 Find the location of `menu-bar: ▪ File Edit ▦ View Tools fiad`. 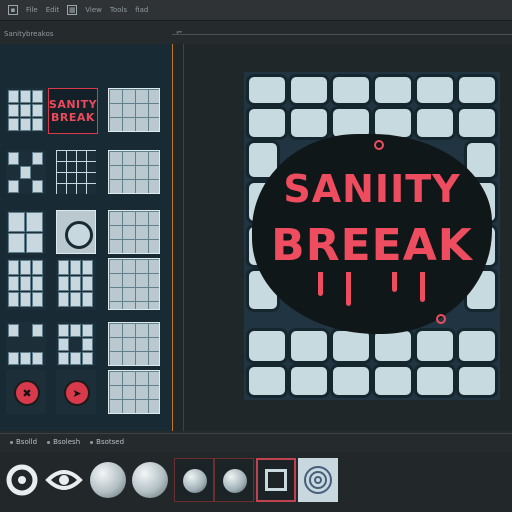

menu-bar: ▪ File Edit ▦ View Tools fiad is located at coordinates (256, 10).